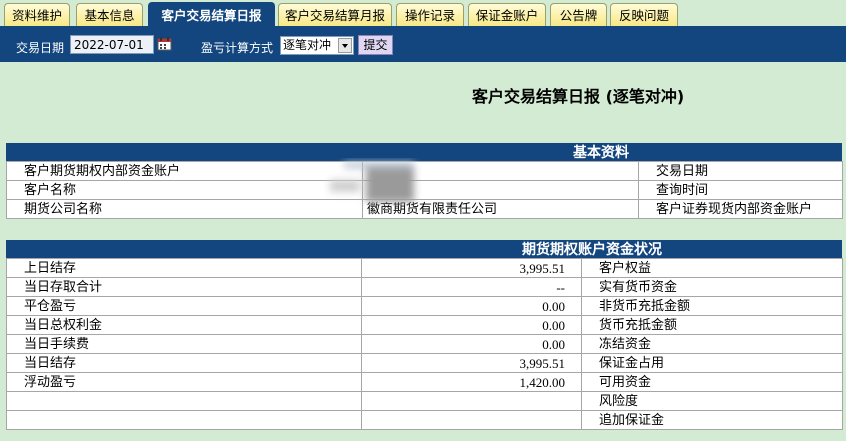 The image size is (846, 441). I want to click on table-row: 风险度, so click(424, 401).